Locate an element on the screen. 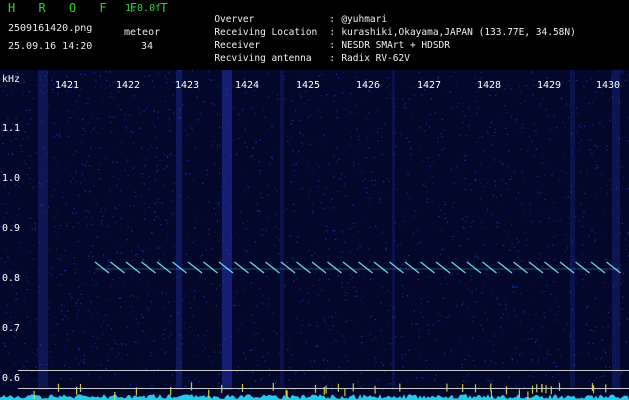 Image resolution: width=629 pixels, height=400 pixels. time-label: 1422 is located at coordinates (128, 85).